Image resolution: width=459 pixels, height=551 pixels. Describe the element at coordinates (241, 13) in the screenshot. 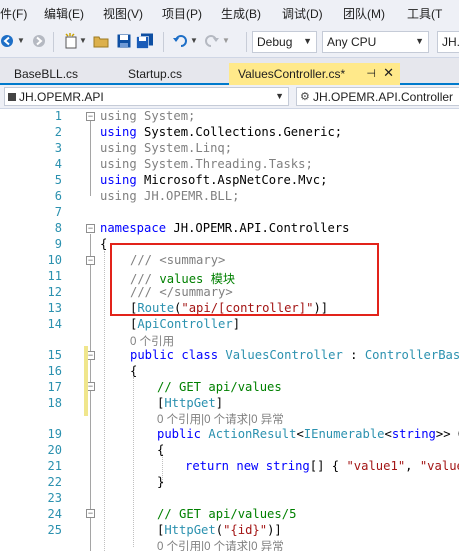

I see `menu-build: 生成(B)` at that location.